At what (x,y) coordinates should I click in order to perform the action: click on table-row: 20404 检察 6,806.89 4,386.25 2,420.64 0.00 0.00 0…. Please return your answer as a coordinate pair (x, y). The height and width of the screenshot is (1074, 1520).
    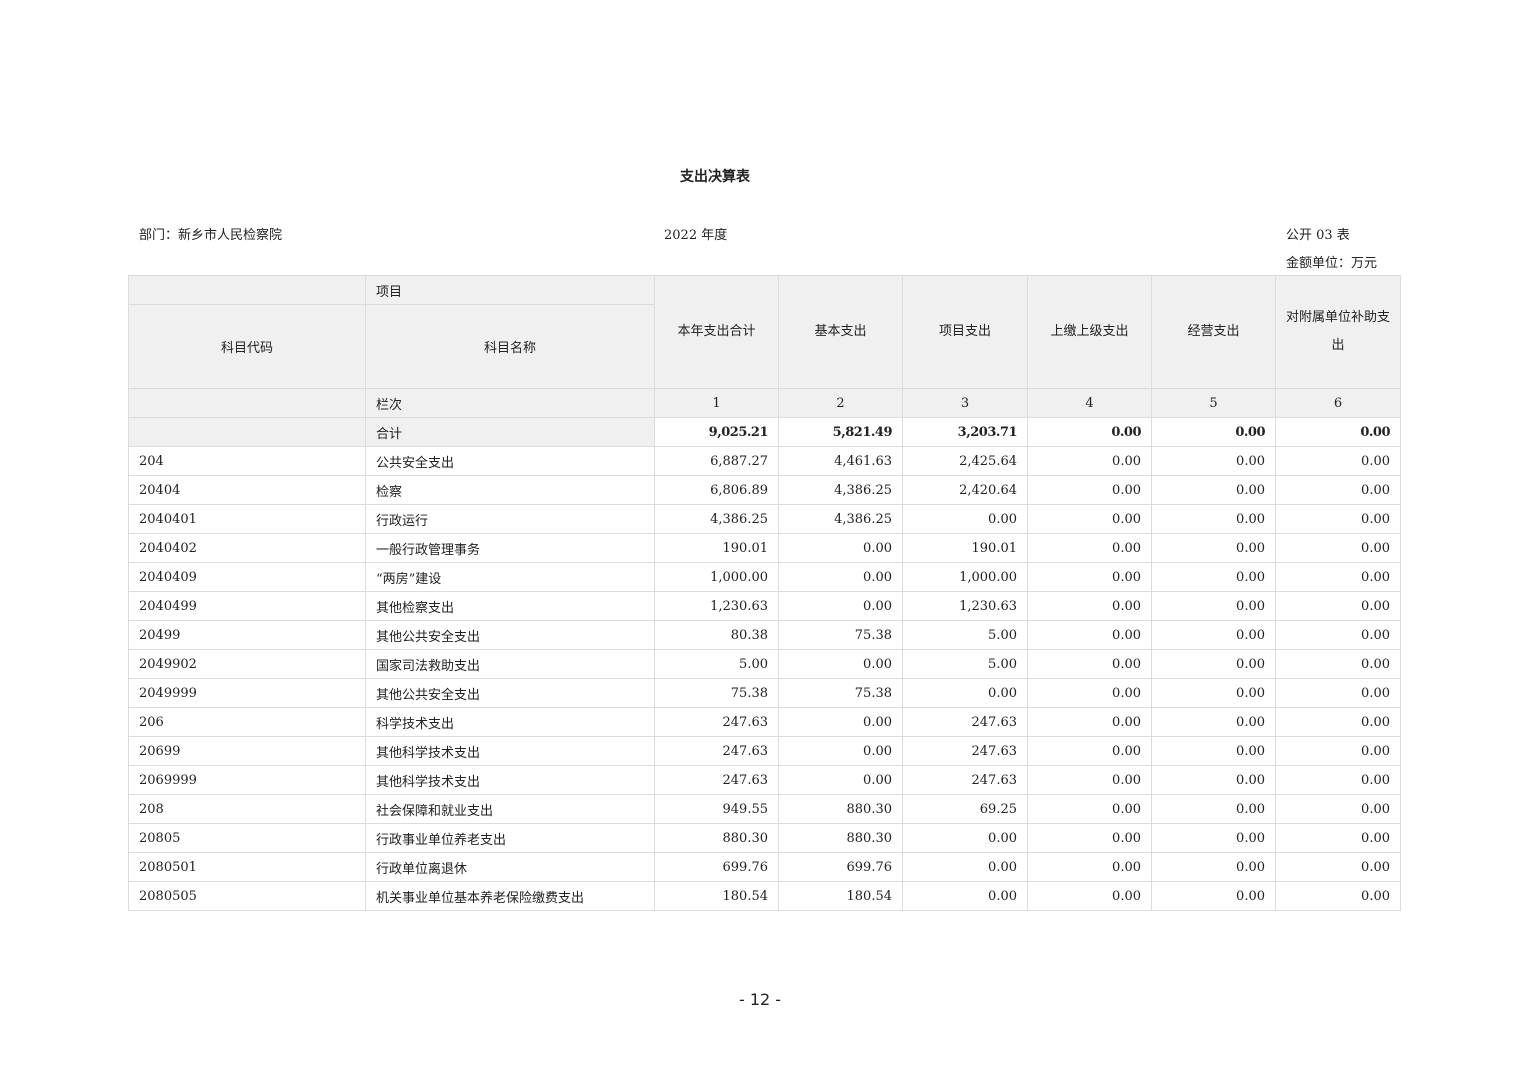
    Looking at the image, I should click on (764, 490).